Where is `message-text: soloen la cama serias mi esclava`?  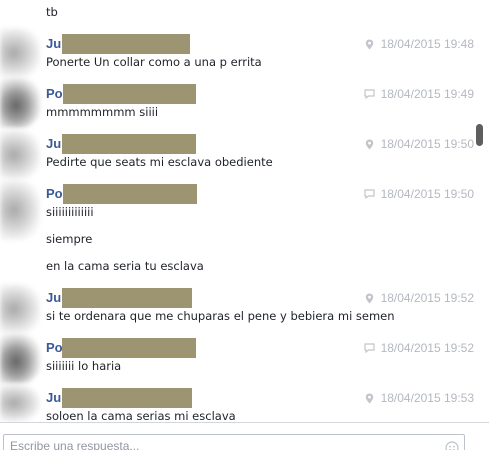
message-text: soloen la cama serias mi esclava is located at coordinates (141, 415).